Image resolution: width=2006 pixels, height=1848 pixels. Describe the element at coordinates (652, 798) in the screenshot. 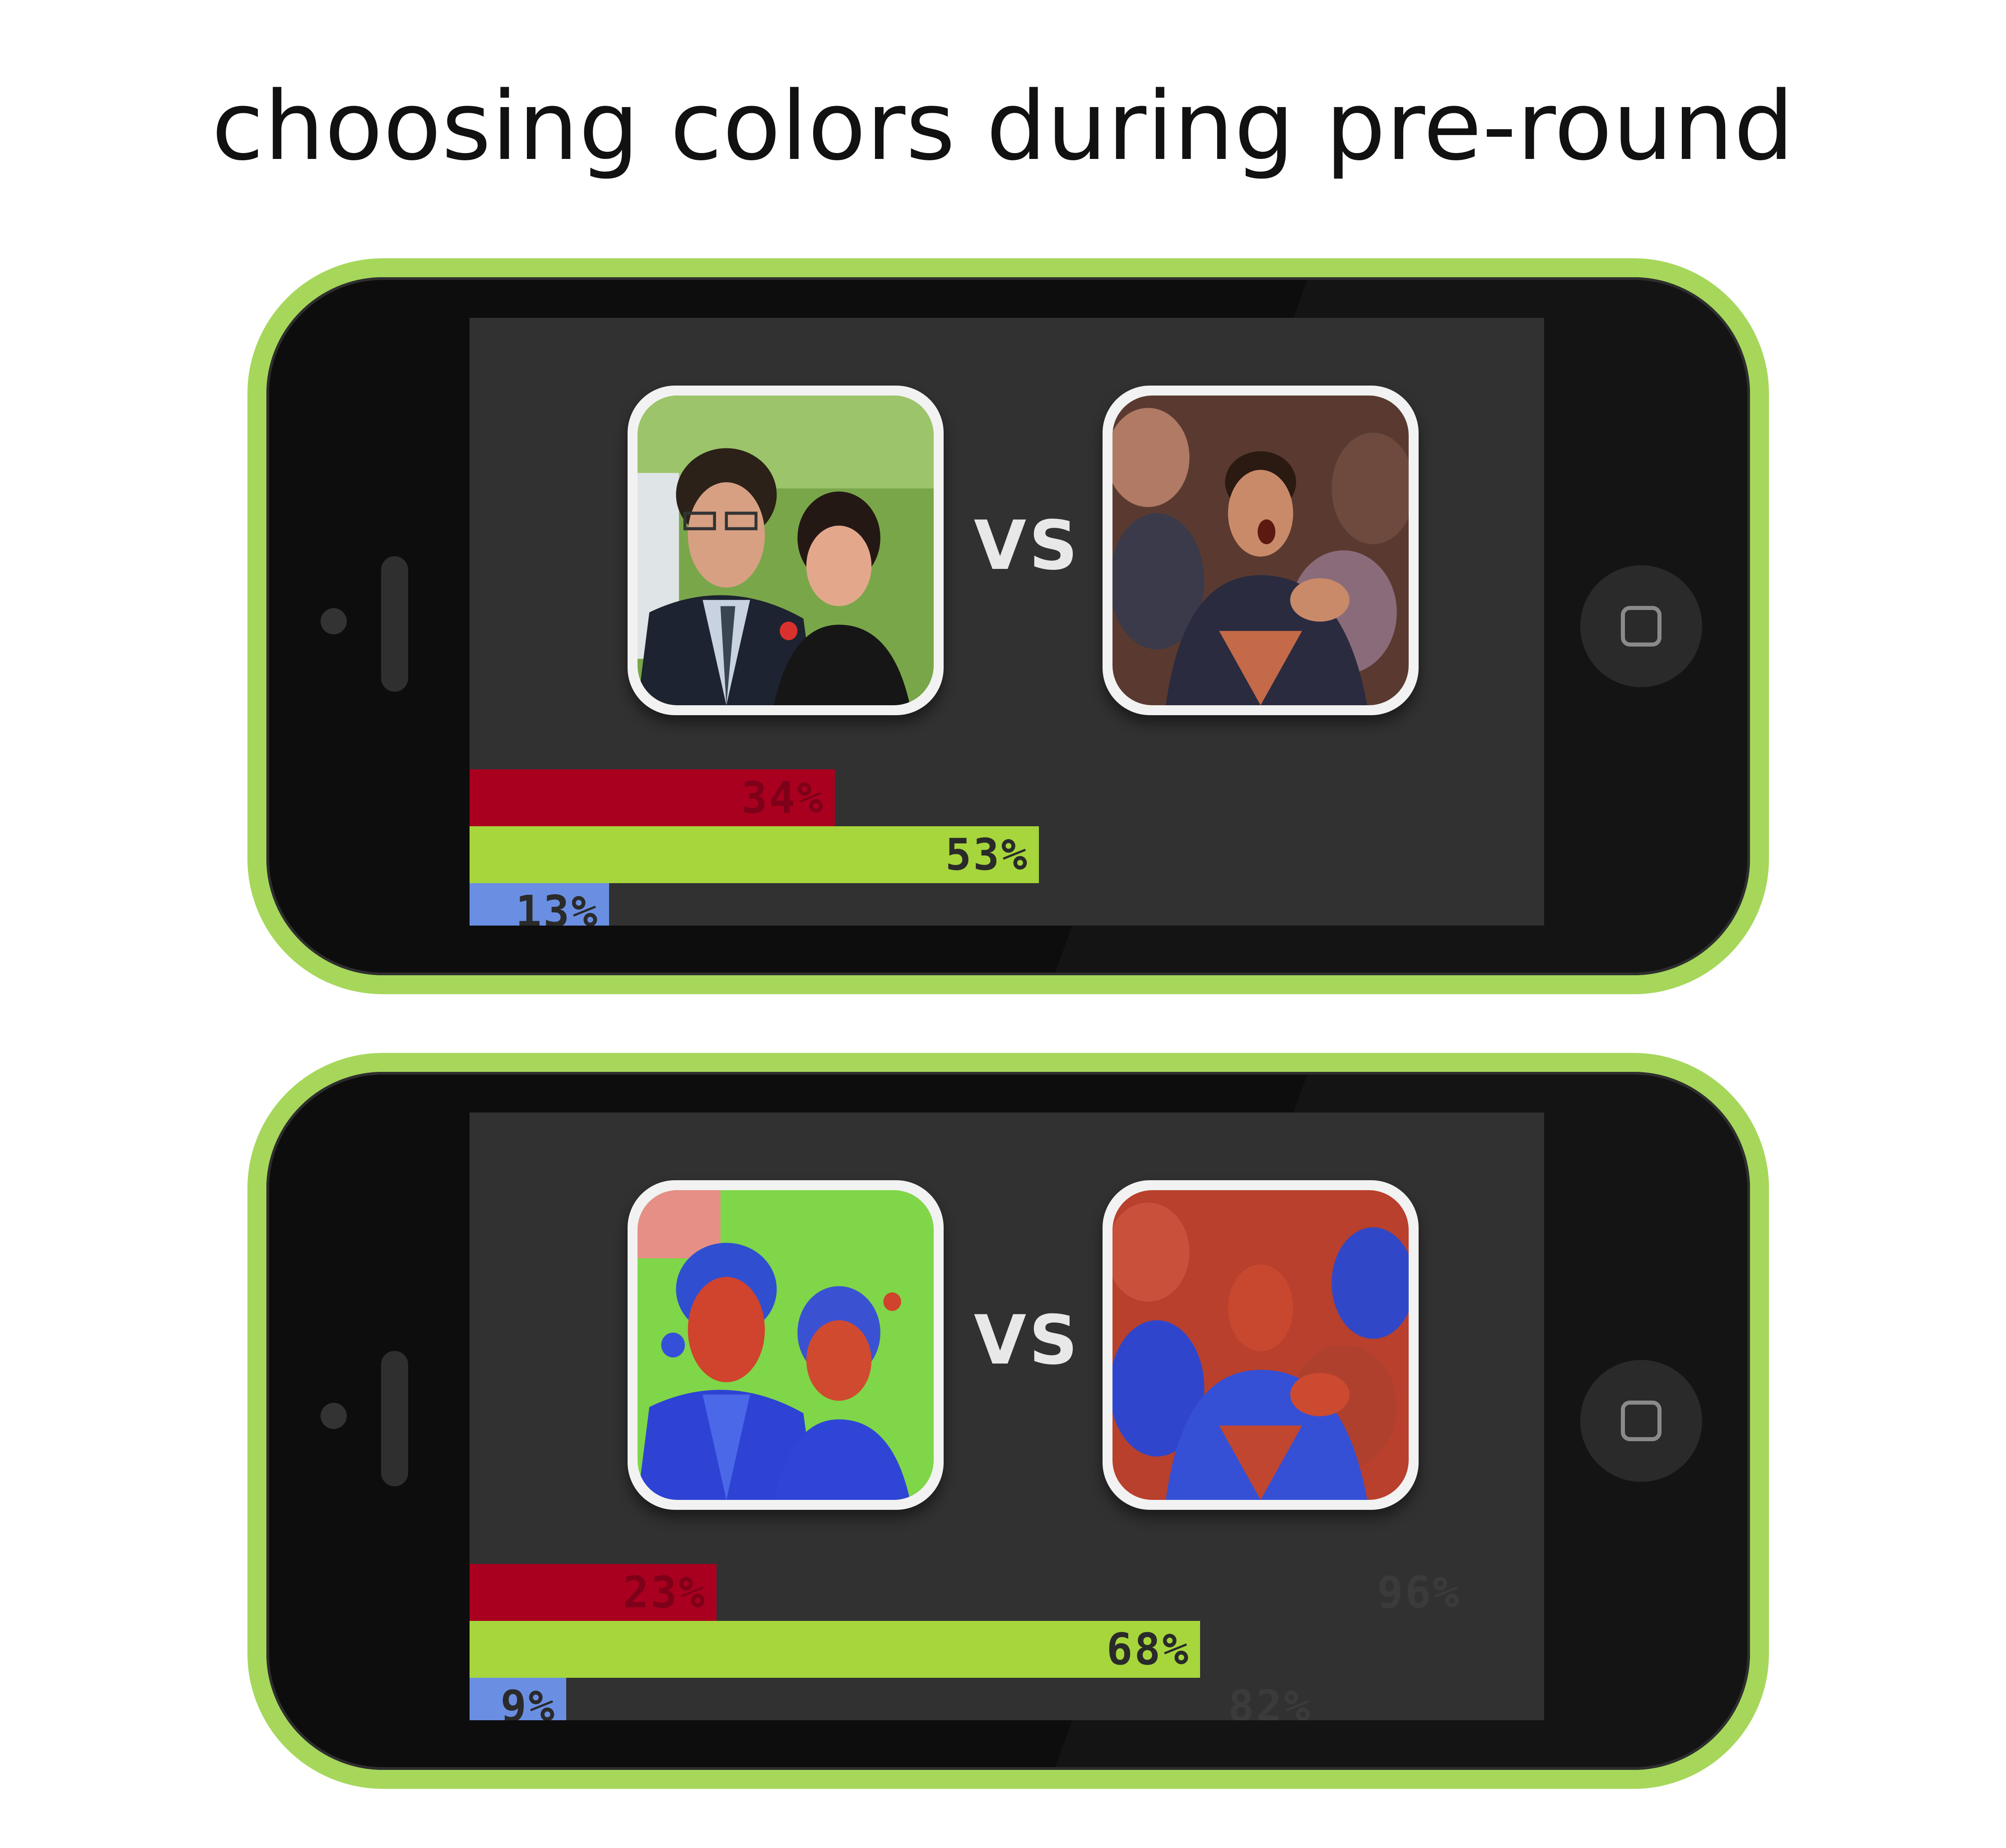

I see `red-vote-bar: 34%` at that location.